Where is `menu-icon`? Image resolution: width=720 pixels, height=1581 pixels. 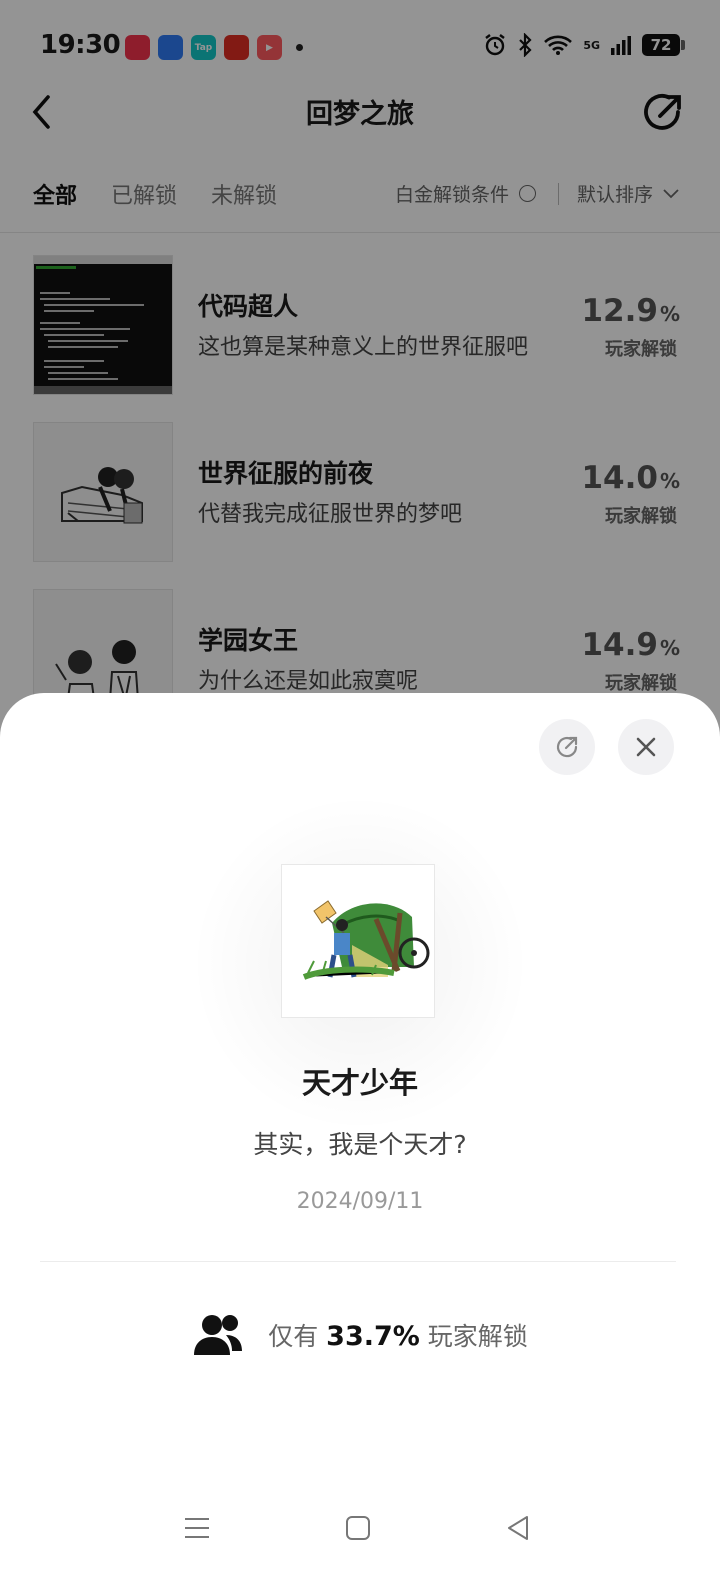 menu-icon is located at coordinates (197, 1528).